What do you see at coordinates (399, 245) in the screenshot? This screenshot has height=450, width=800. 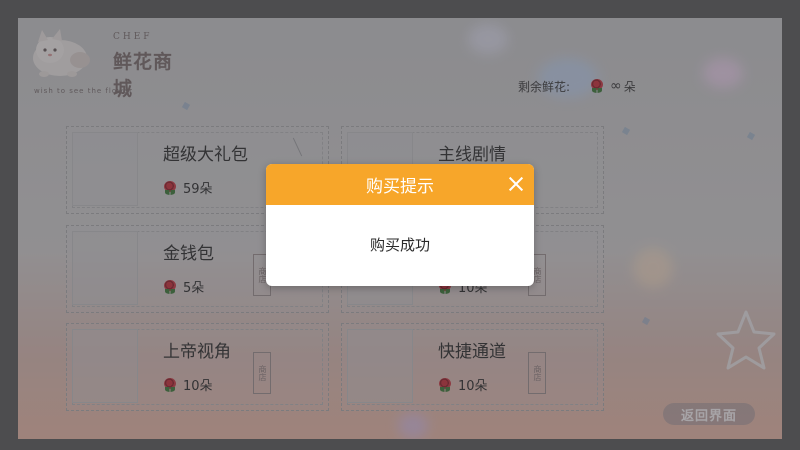 I see `dialog-message: 购买成功` at bounding box center [399, 245].